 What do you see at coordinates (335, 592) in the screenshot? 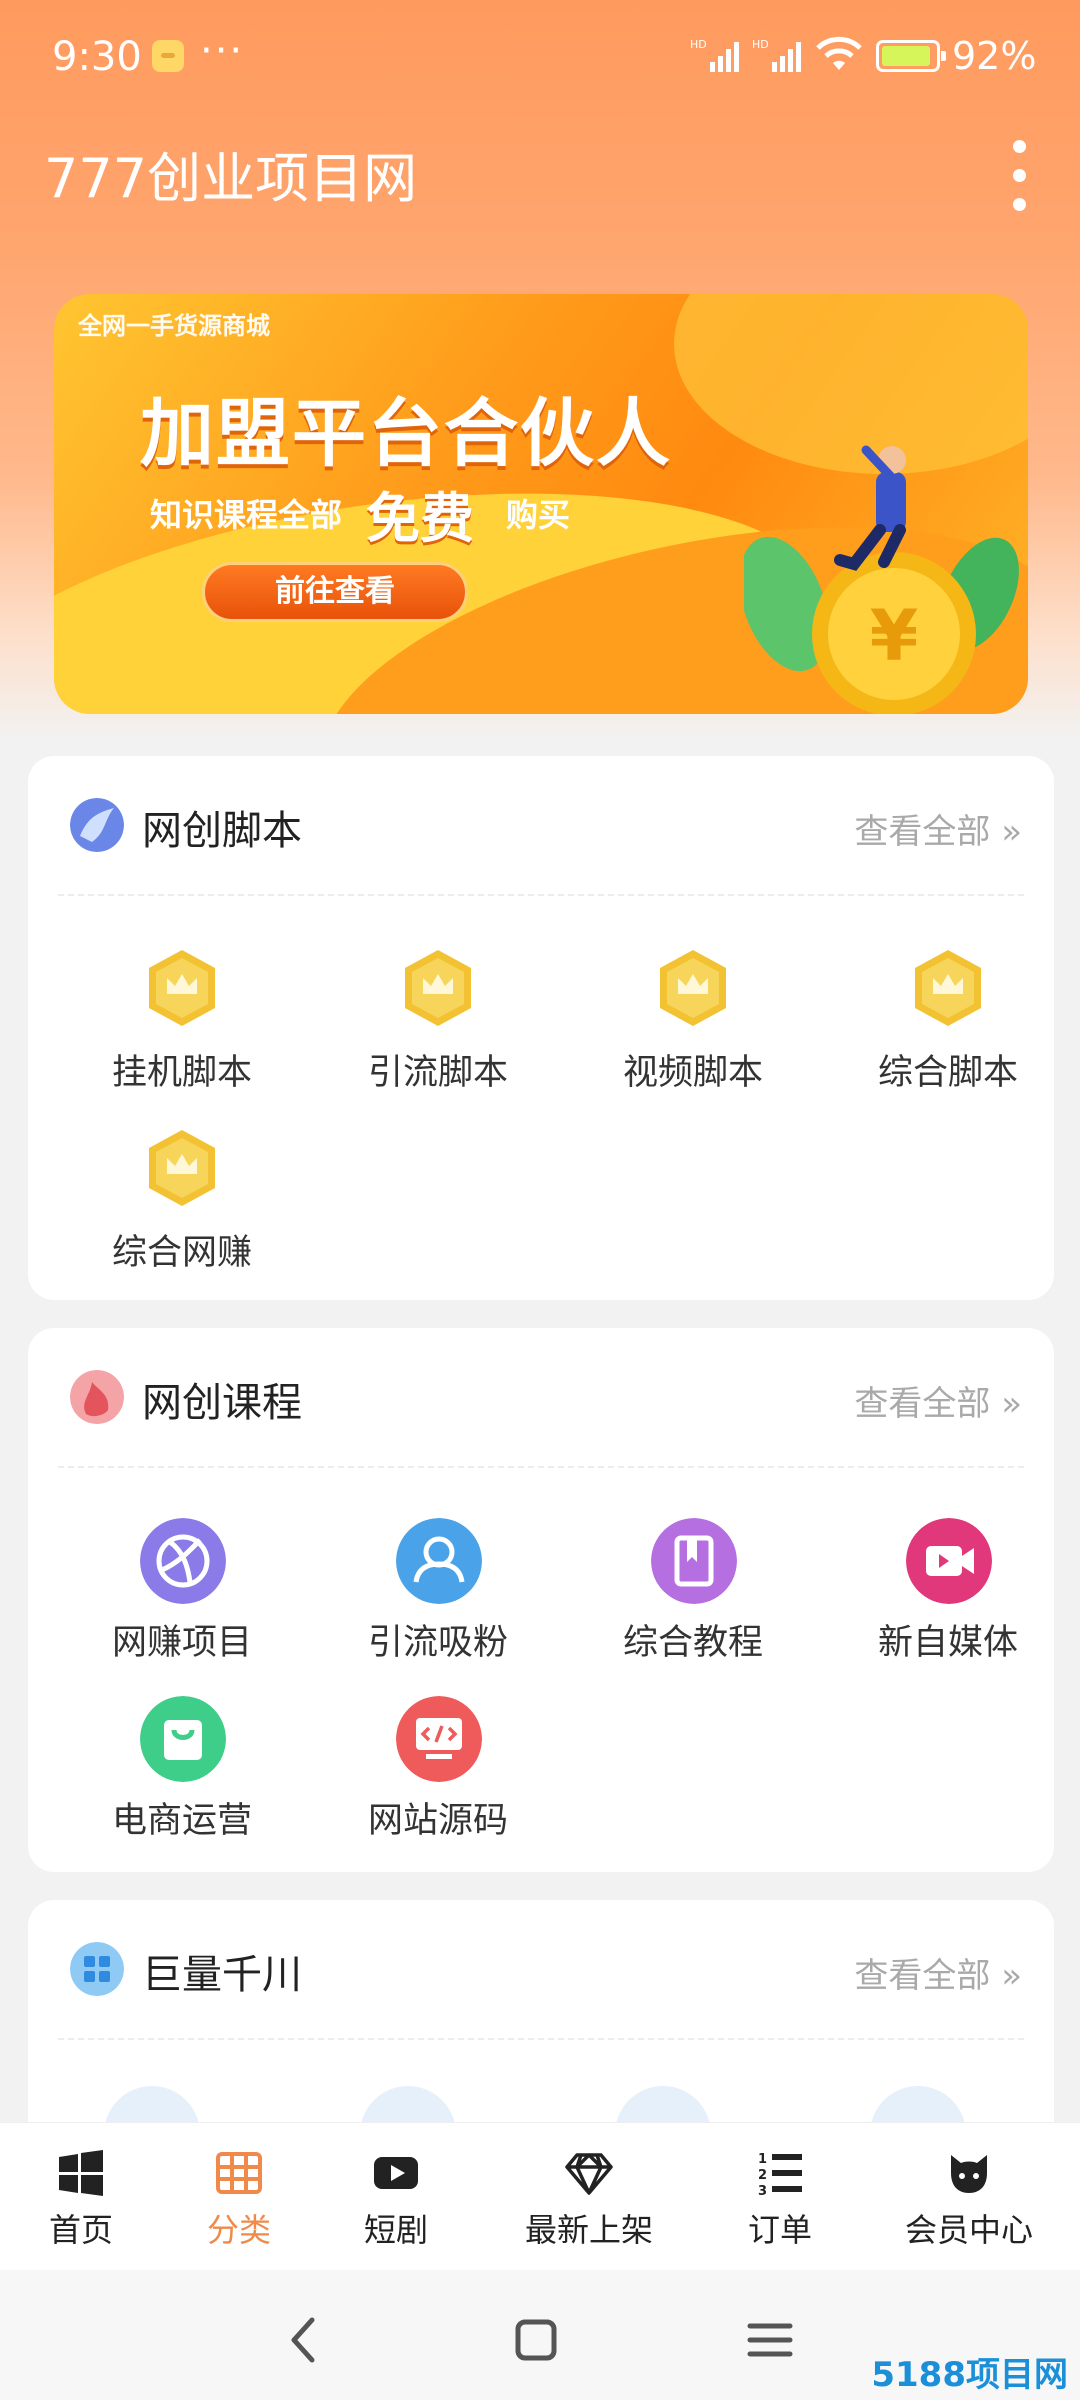
I see `banner-cta-button: 前往查看` at bounding box center [335, 592].